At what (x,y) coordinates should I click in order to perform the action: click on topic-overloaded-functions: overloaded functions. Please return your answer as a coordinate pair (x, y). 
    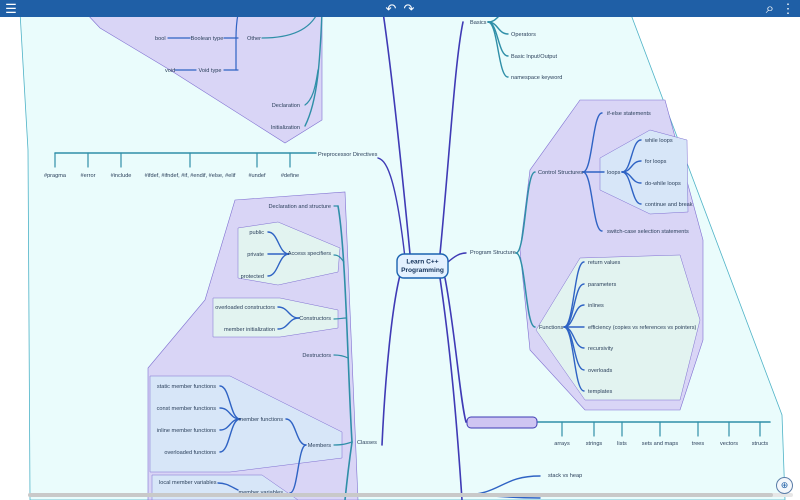
    Looking at the image, I should click on (190, 453).